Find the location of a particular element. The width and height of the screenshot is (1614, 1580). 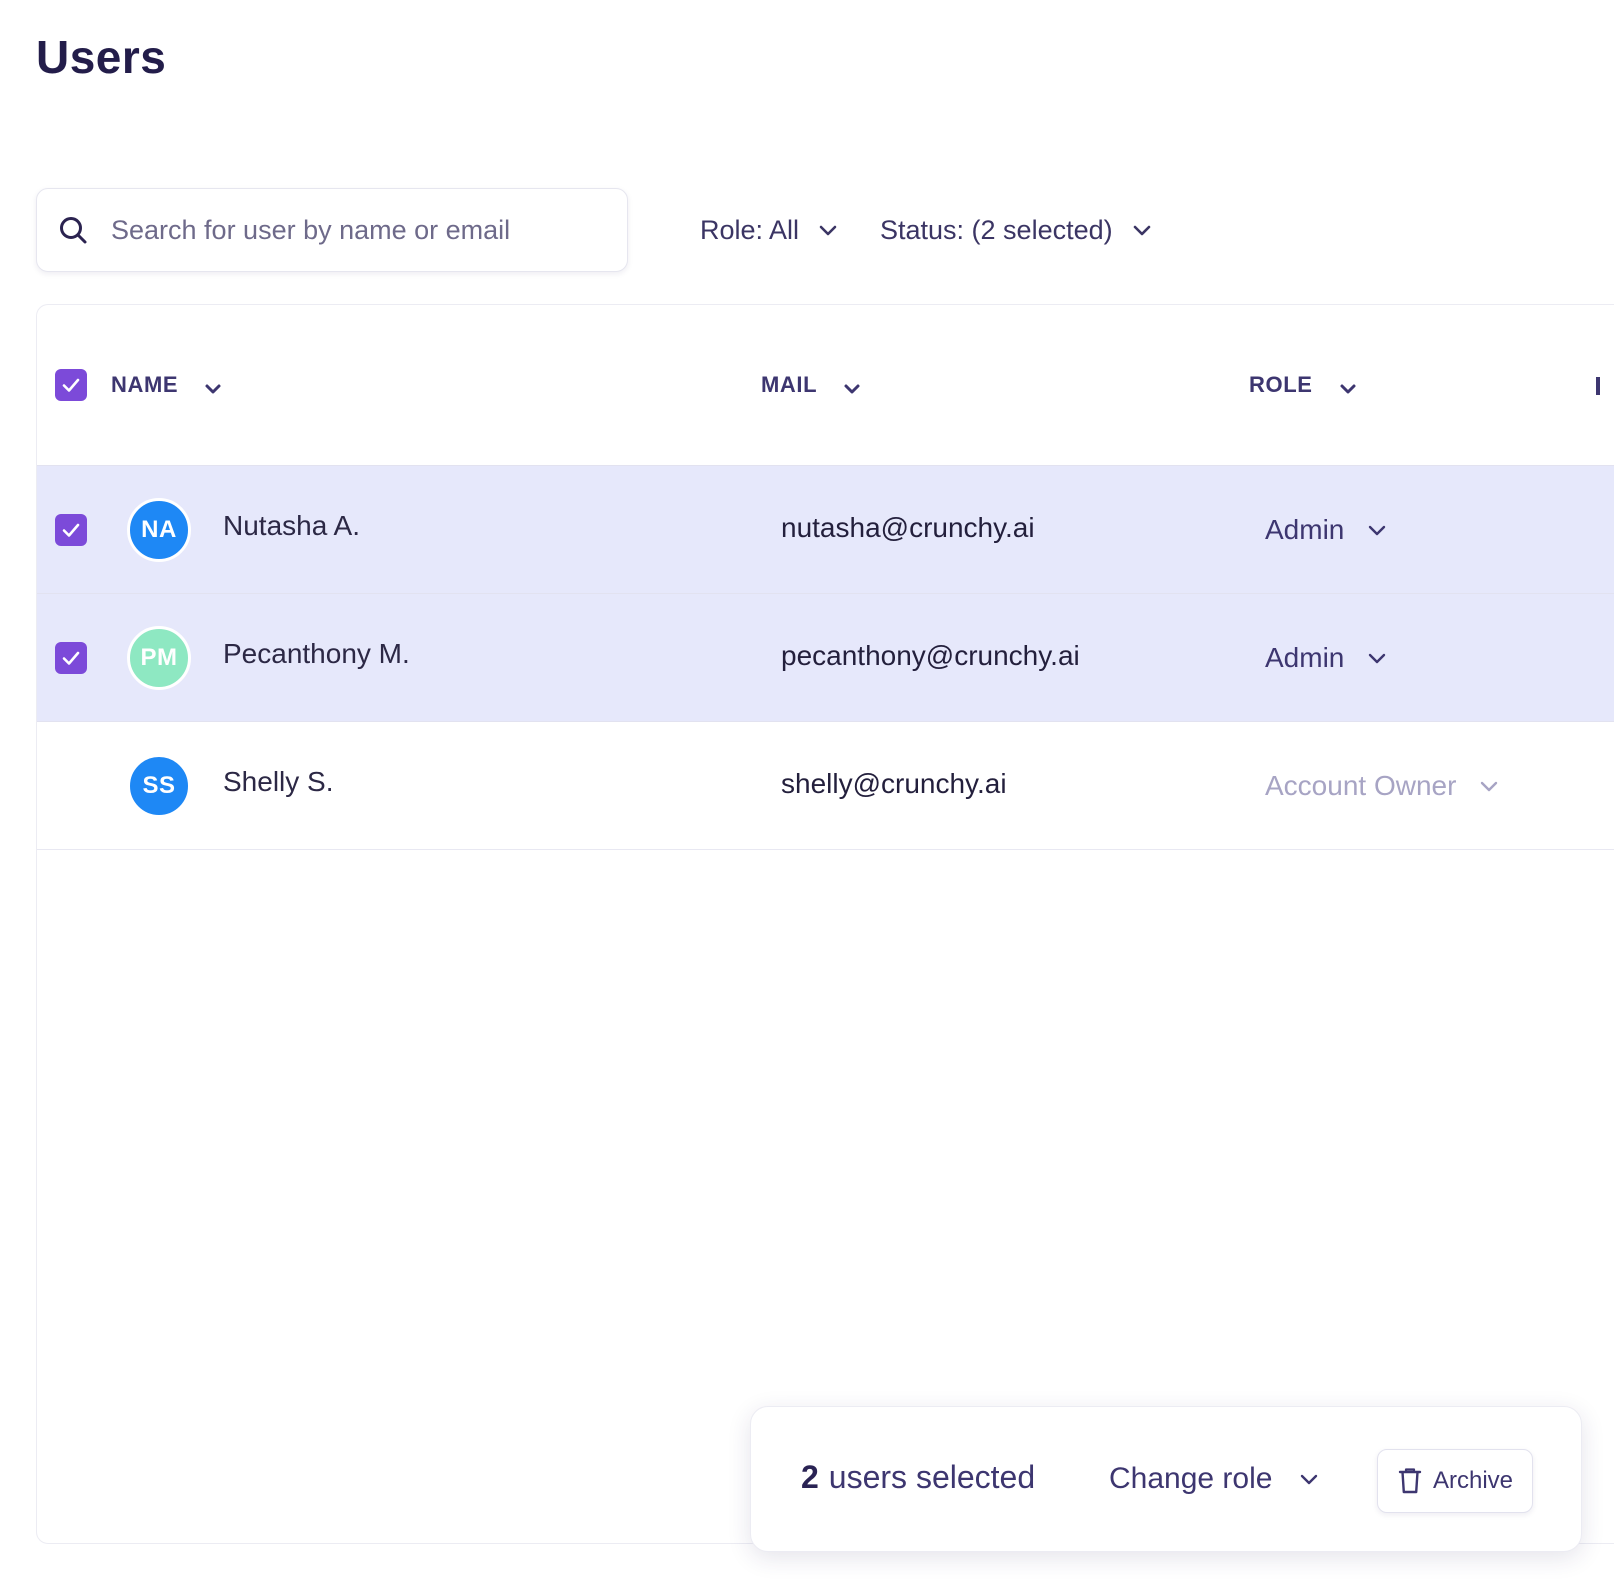

avatar: SS is located at coordinates (159, 786).